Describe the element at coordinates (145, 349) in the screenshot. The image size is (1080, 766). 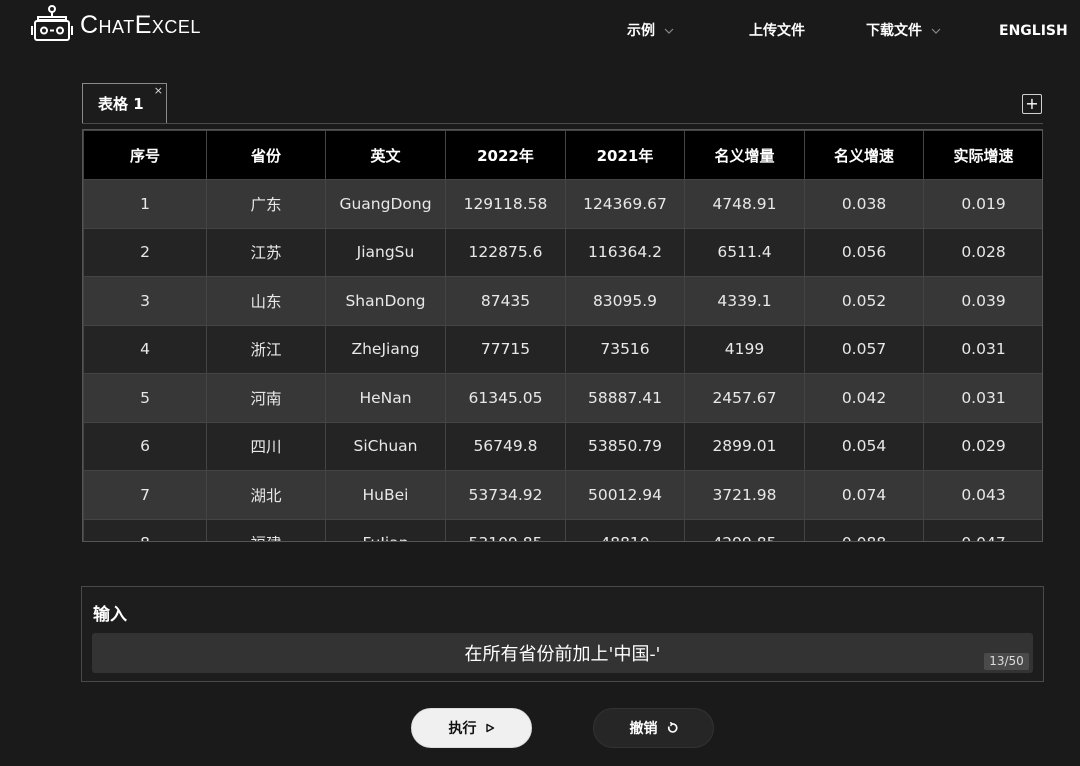
I see `table-cell: 4` at that location.